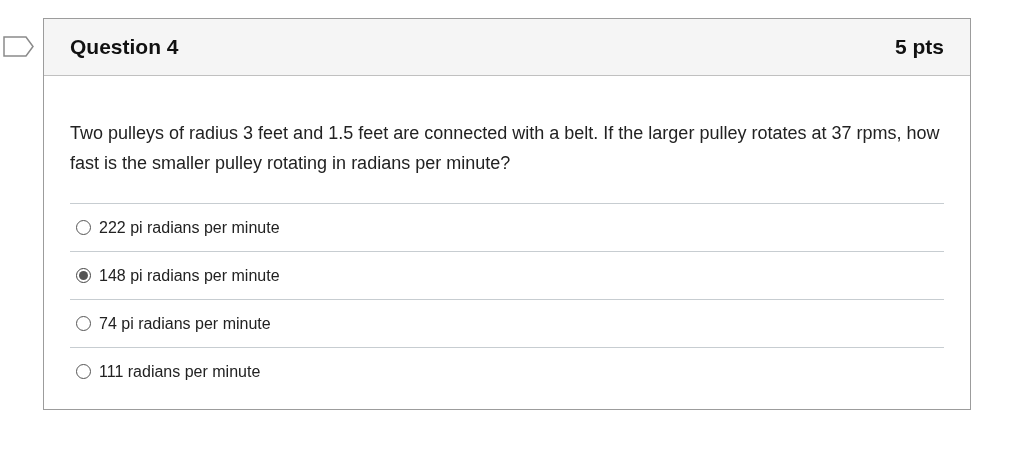 Image resolution: width=1024 pixels, height=462 pixels. Describe the element at coordinates (185, 323) in the screenshot. I see `answer-label: 74 pi radians per minute` at that location.